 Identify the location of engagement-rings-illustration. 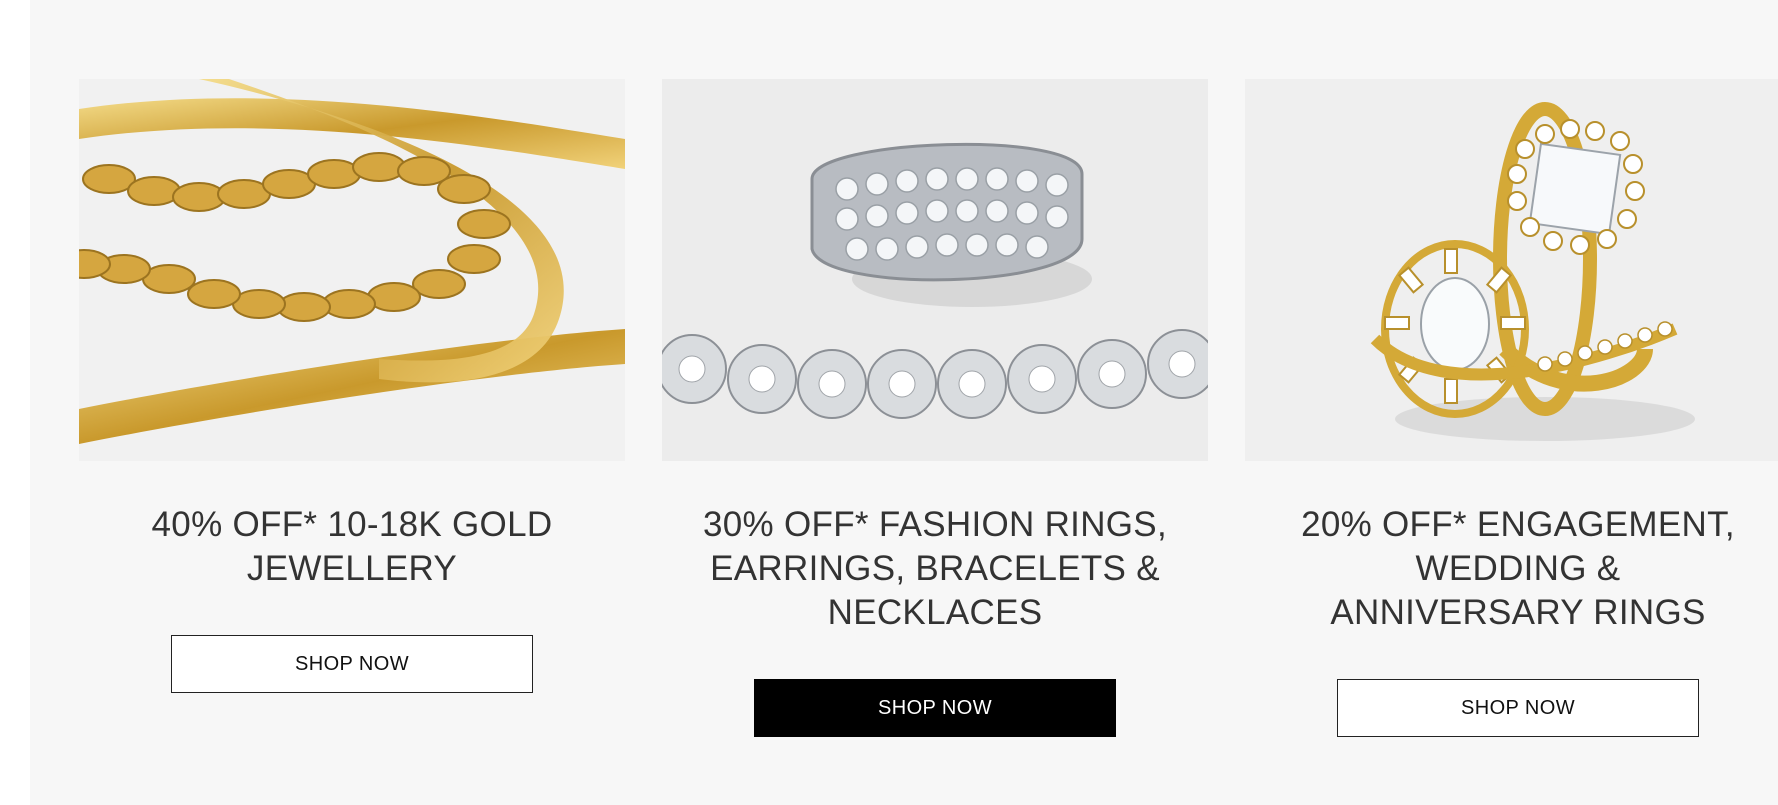
(1511, 270).